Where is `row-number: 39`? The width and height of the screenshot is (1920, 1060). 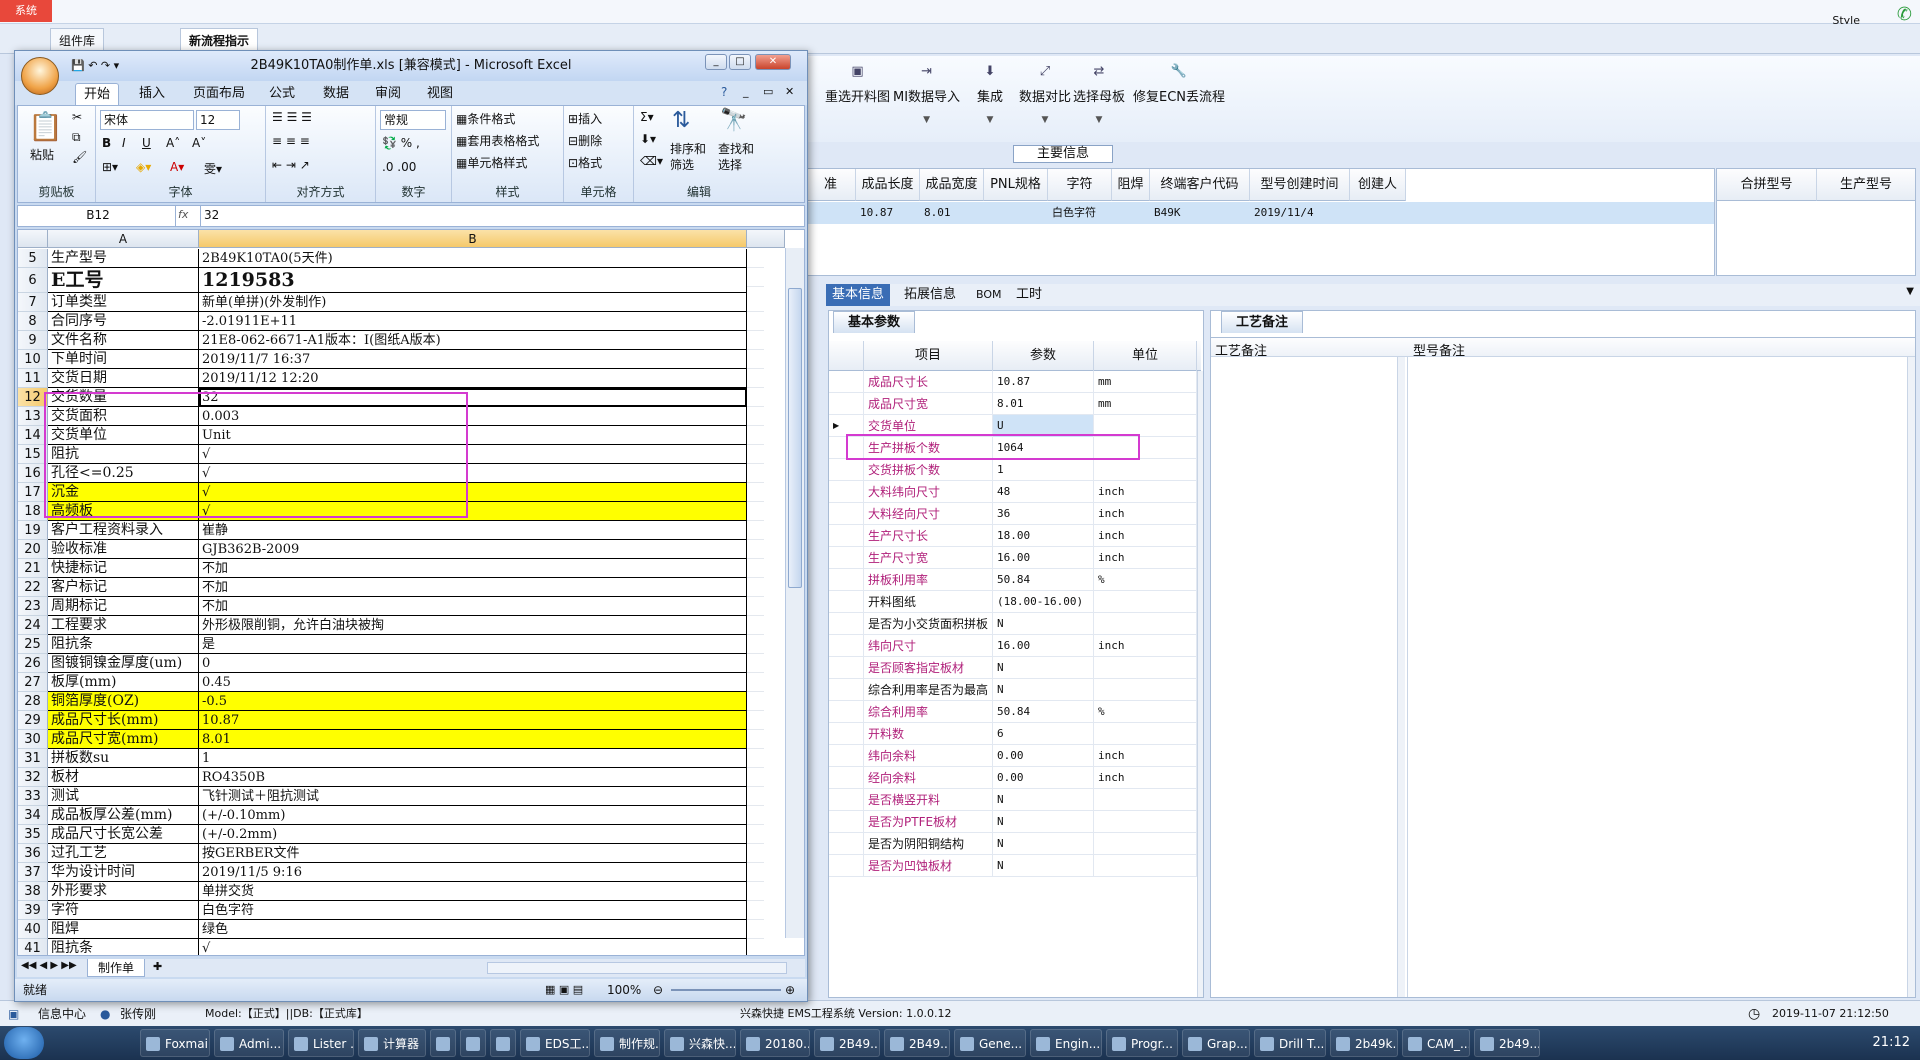 row-number: 39 is located at coordinates (33, 910).